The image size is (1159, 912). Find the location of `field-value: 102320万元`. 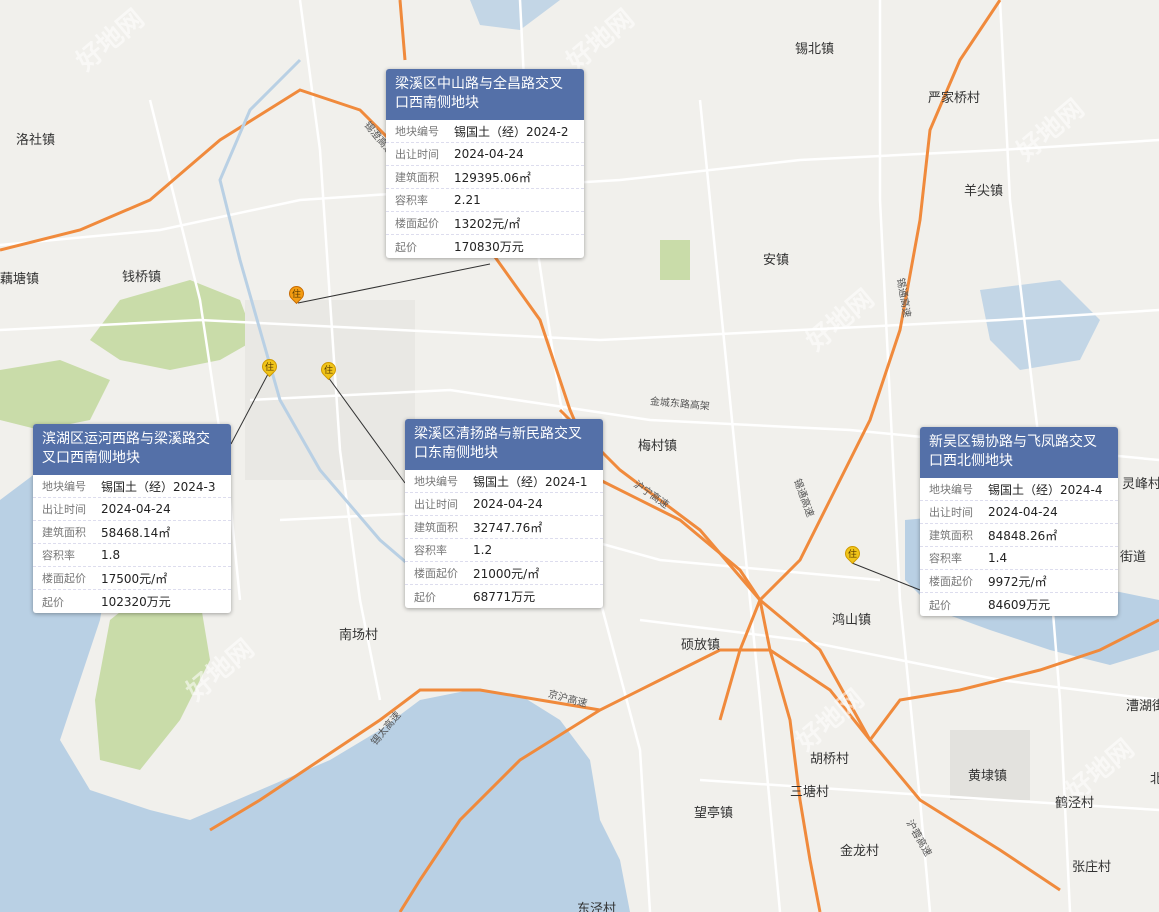

field-value: 102320万元 is located at coordinates (136, 602).